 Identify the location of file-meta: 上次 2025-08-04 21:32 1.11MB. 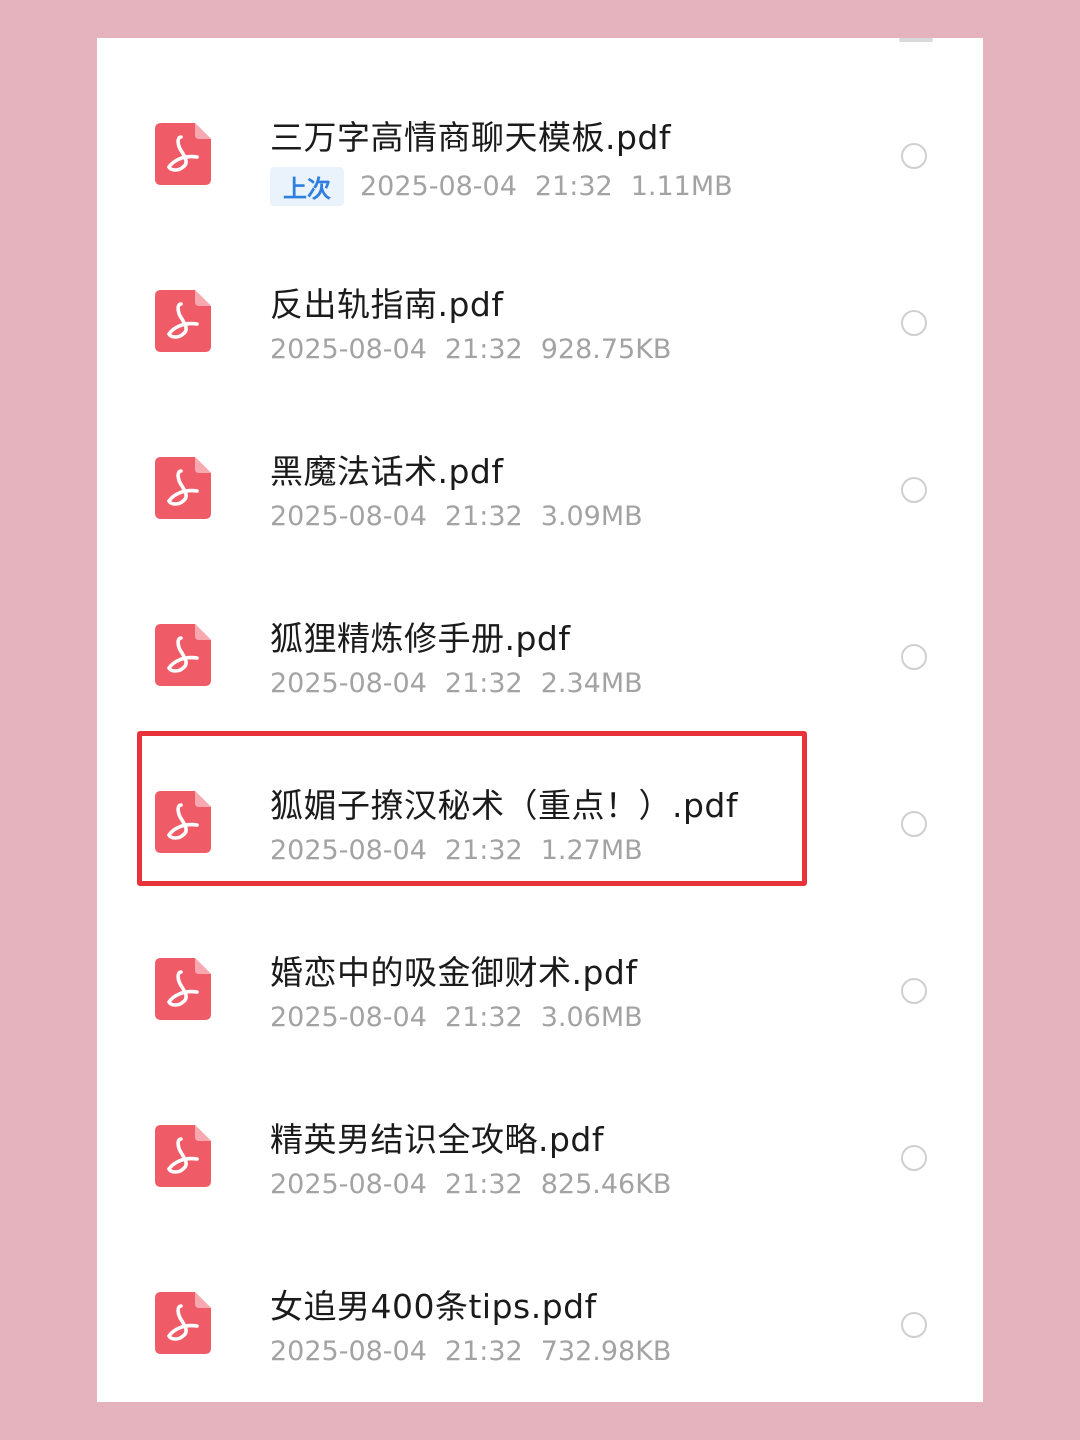
(501, 186).